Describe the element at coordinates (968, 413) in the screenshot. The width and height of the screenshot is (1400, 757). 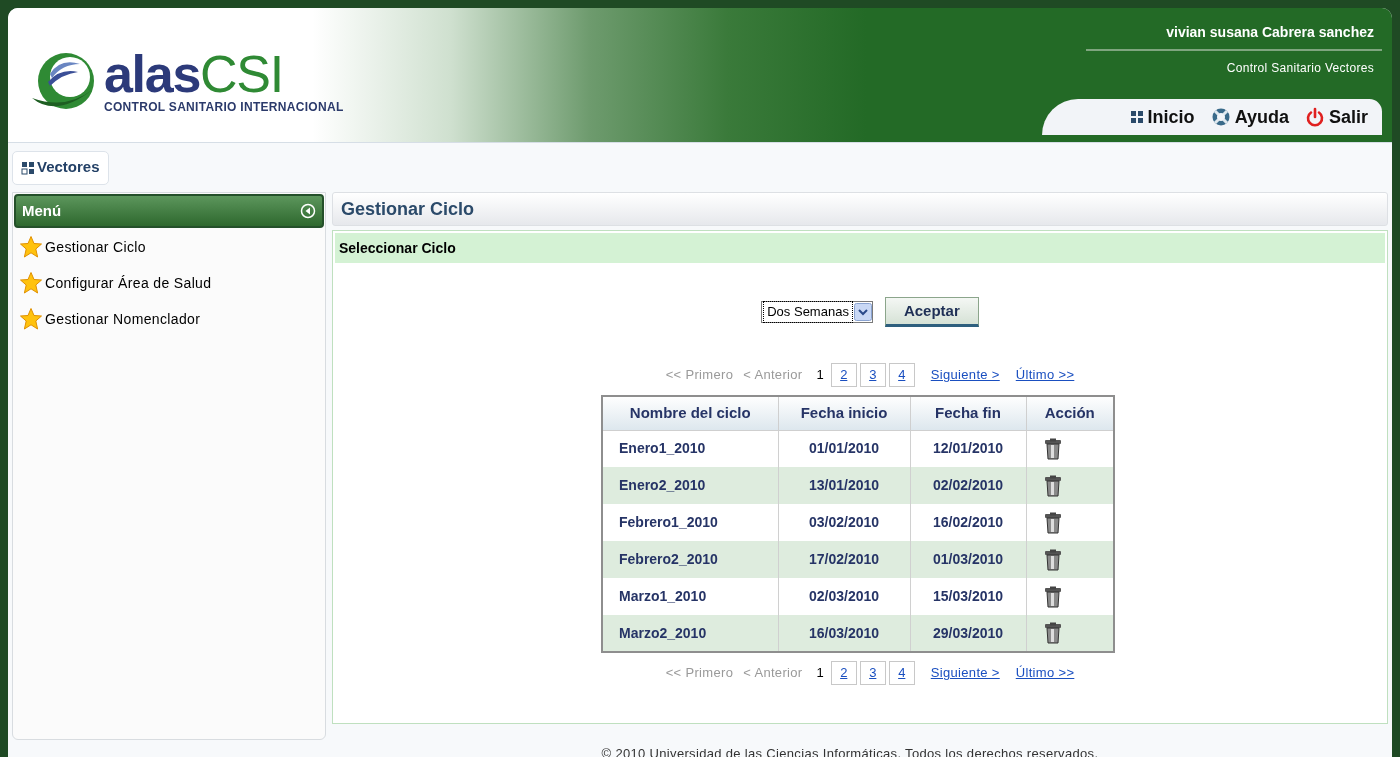
I see `column-header: Fecha fin` at that location.